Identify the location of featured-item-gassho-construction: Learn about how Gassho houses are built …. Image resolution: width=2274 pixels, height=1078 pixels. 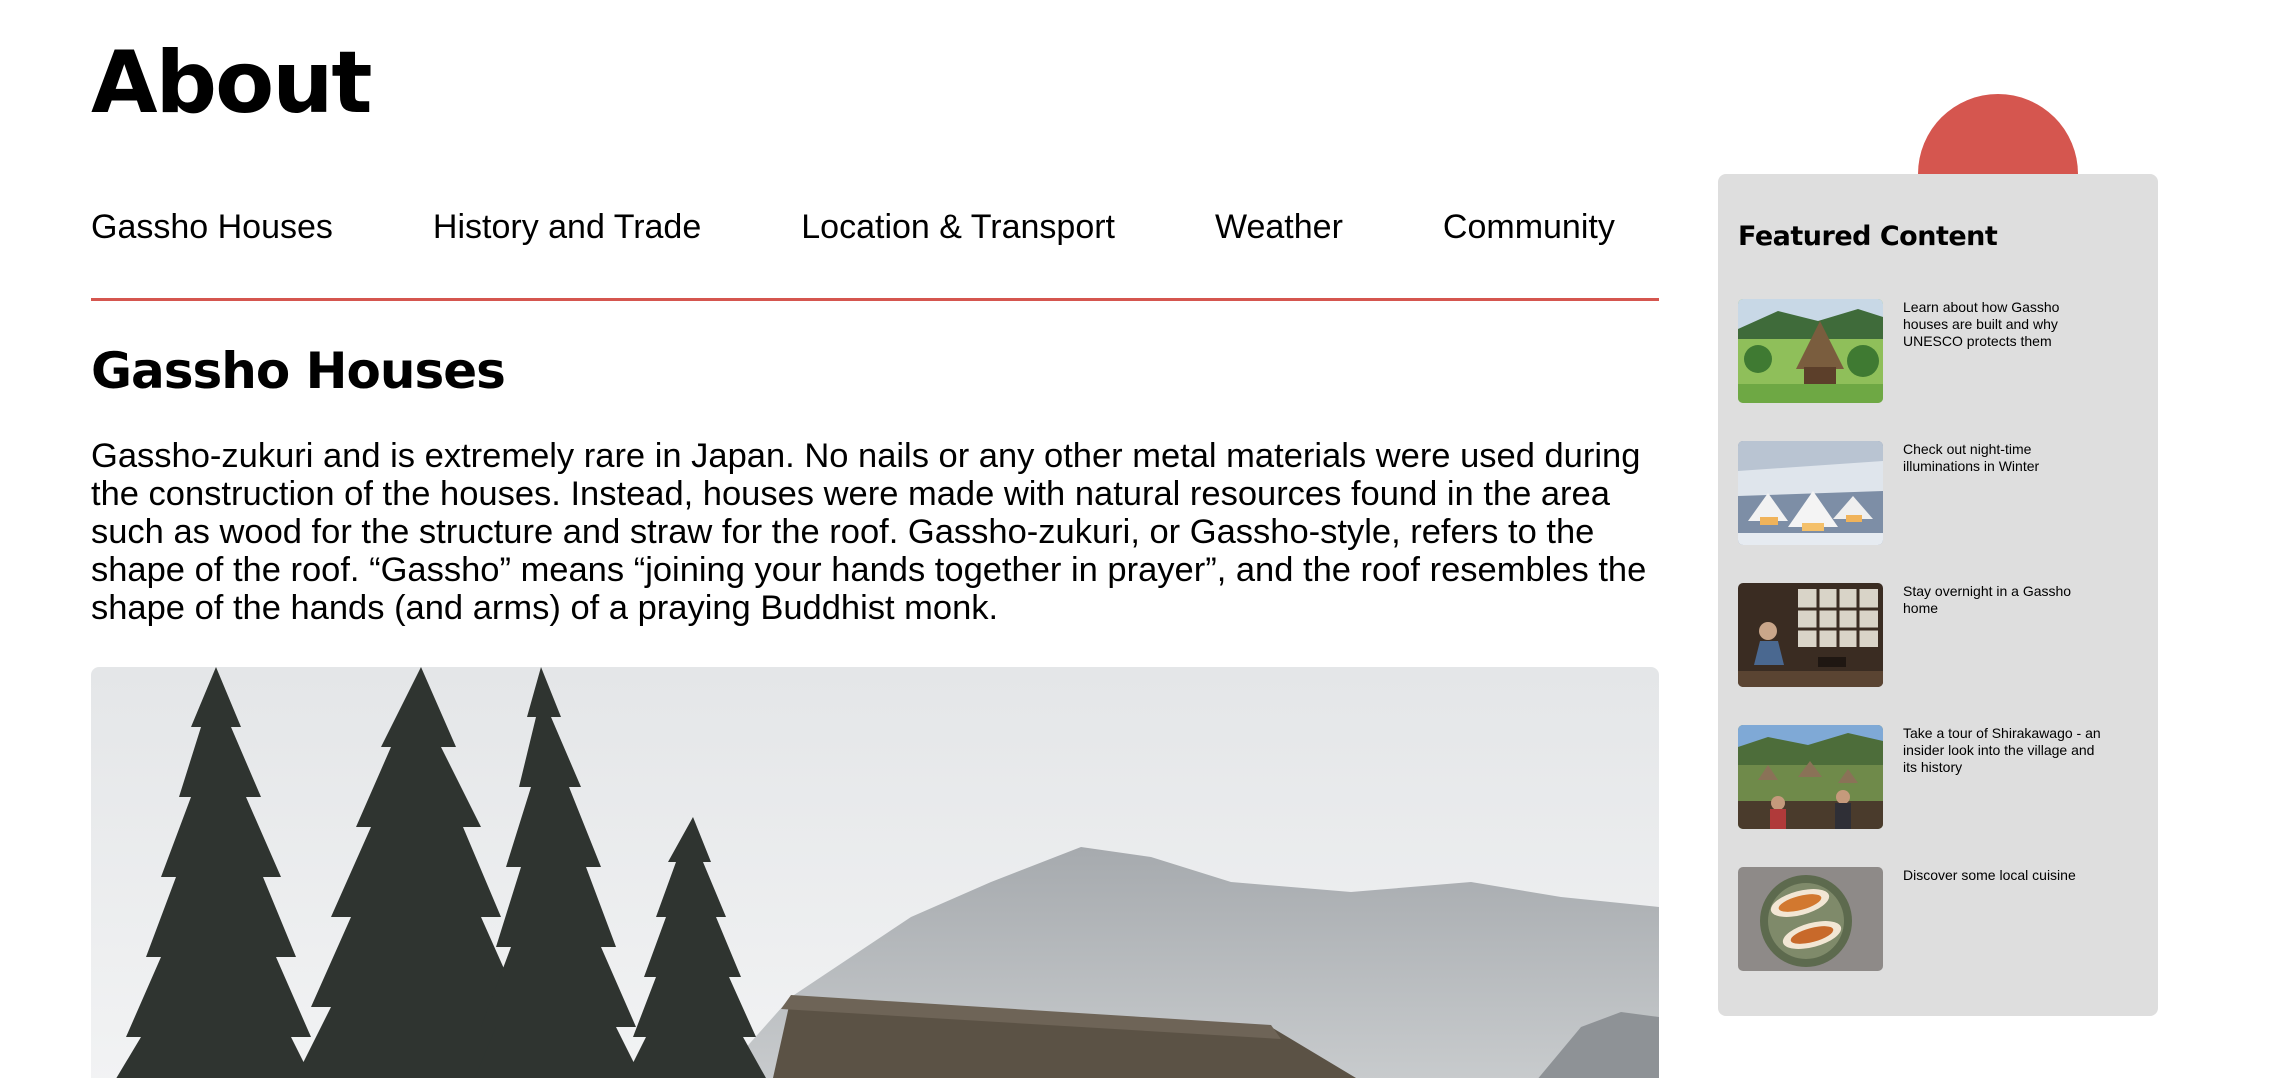
(1938, 351).